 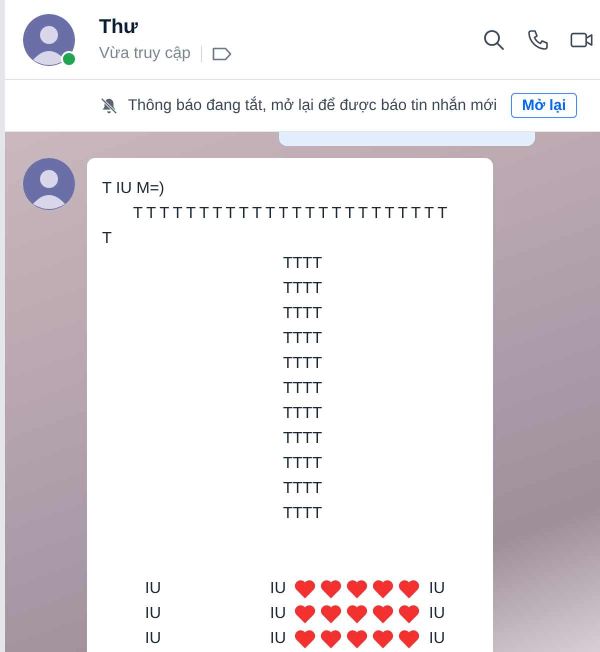 I want to click on message-text: T, so click(x=107, y=239).